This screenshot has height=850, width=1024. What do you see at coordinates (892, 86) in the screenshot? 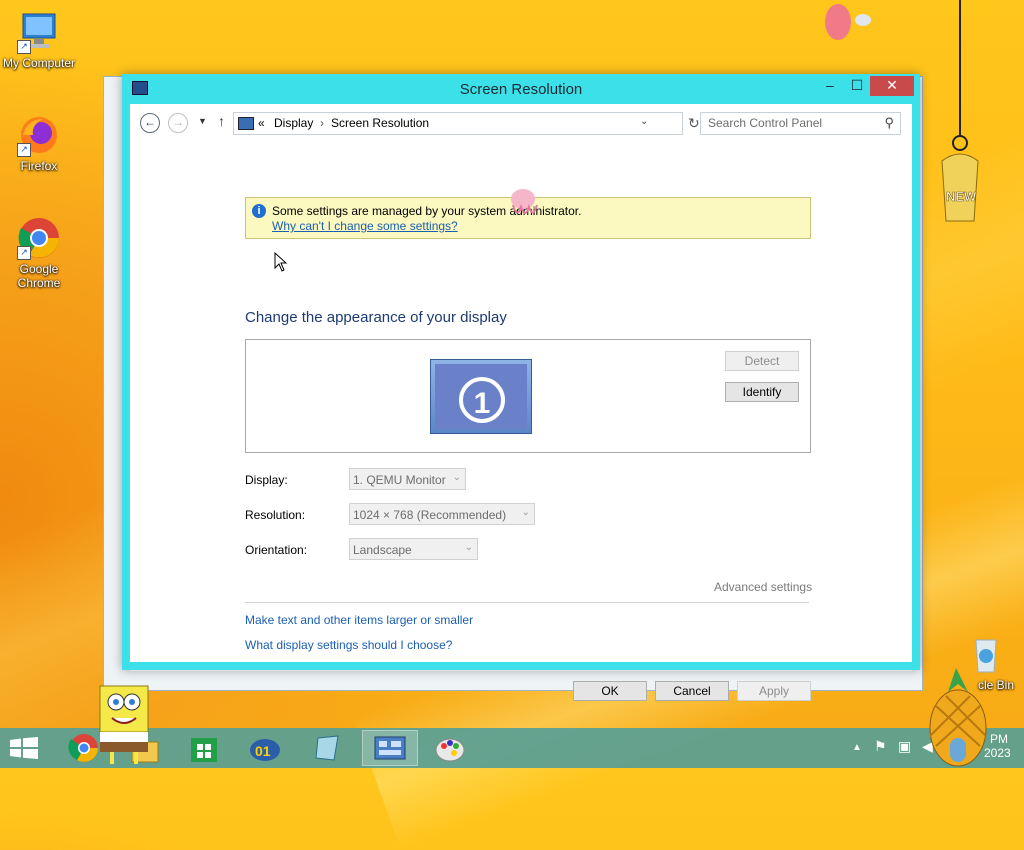
I see `close-button: ✕` at bounding box center [892, 86].